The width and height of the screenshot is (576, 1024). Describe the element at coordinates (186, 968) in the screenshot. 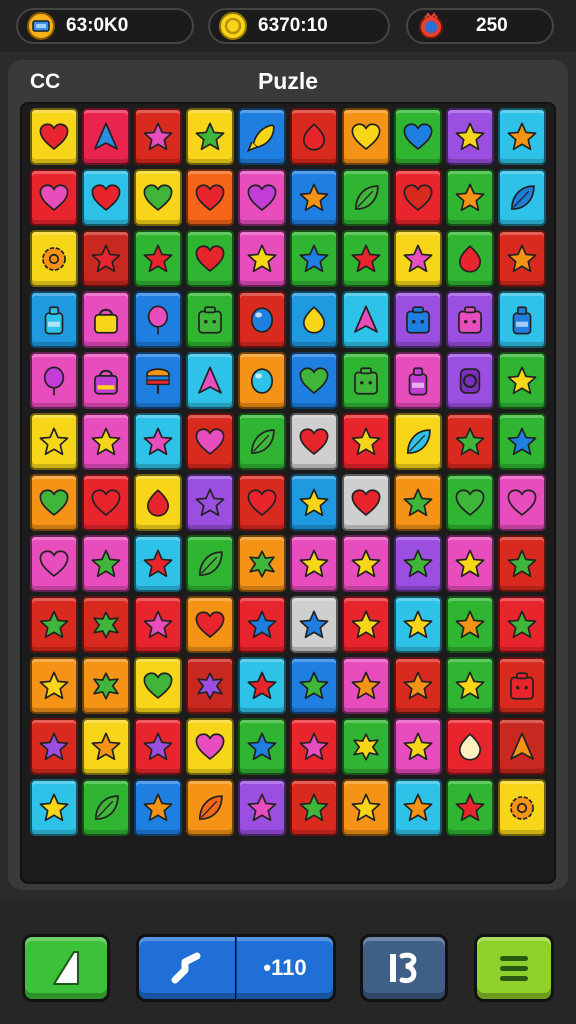

I see `hint-button` at that location.